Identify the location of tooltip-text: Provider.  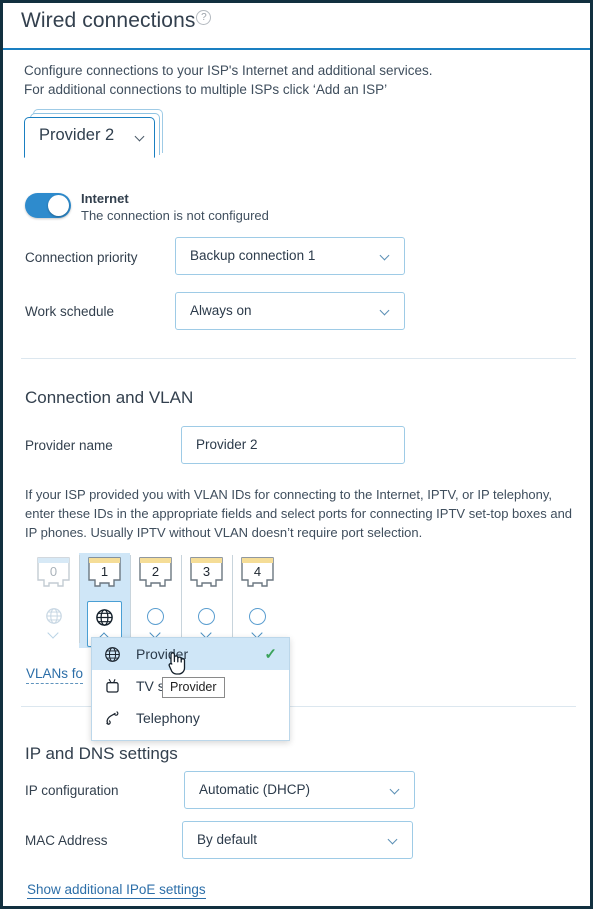
(193, 687).